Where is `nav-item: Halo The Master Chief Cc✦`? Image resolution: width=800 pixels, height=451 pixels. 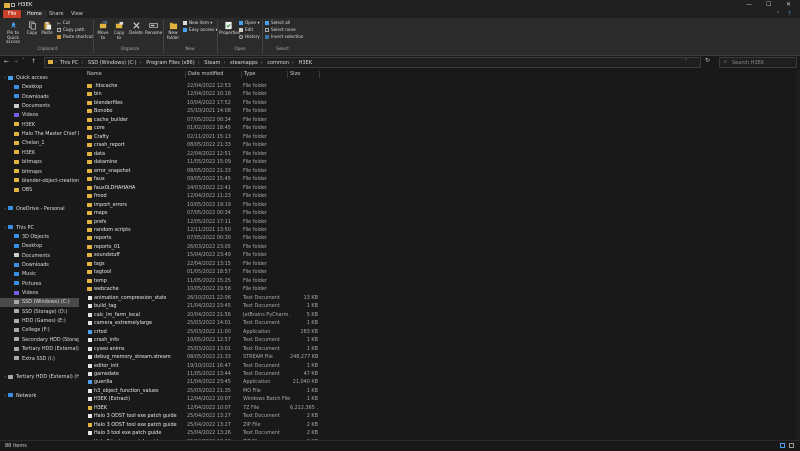 nav-item: Halo The Master Chief Cc✦ is located at coordinates (39, 134).